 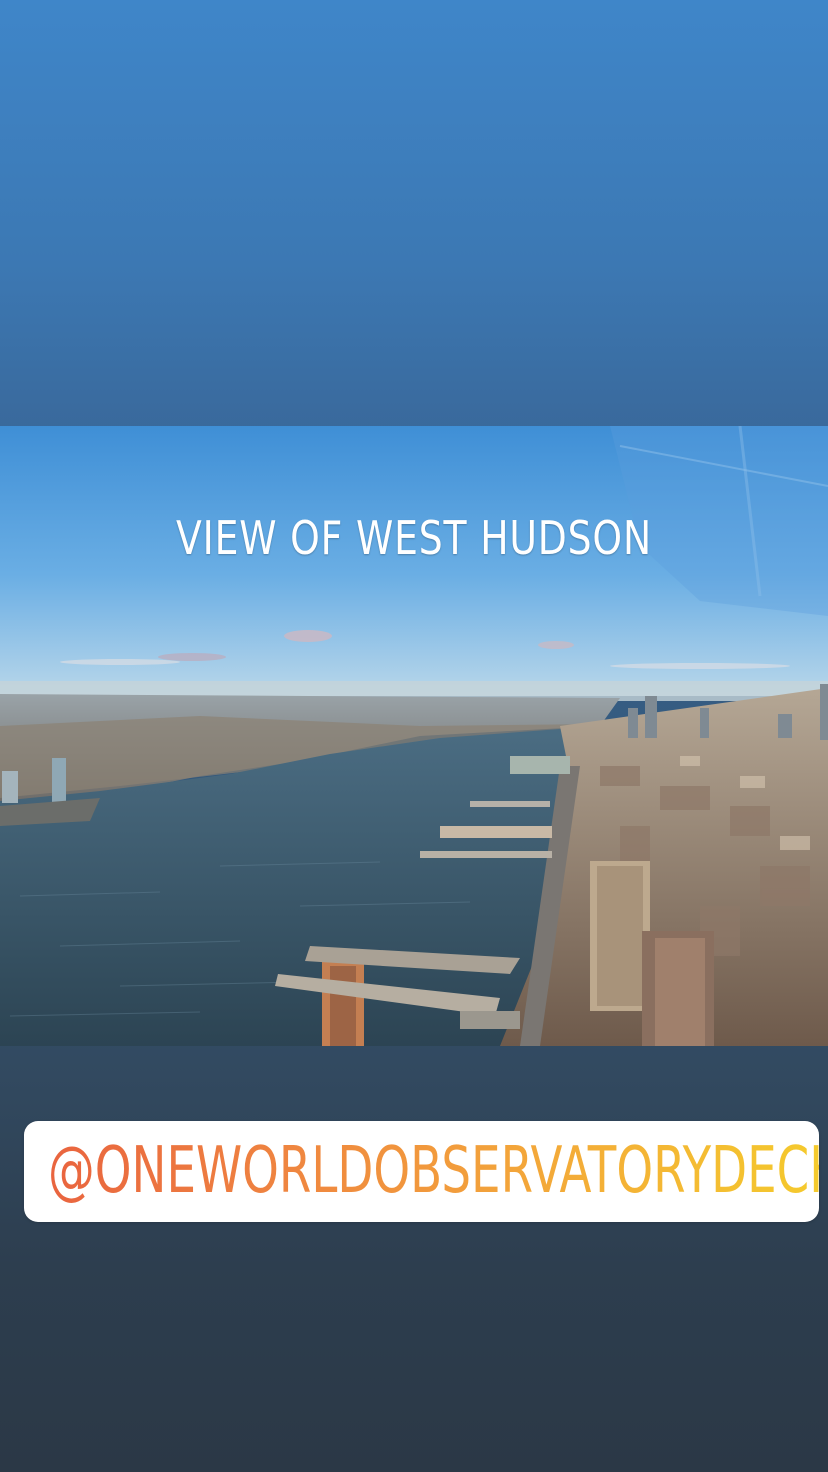 What do you see at coordinates (414, 538) in the screenshot?
I see `story-caption: VIEW OF WEST HUDSON` at bounding box center [414, 538].